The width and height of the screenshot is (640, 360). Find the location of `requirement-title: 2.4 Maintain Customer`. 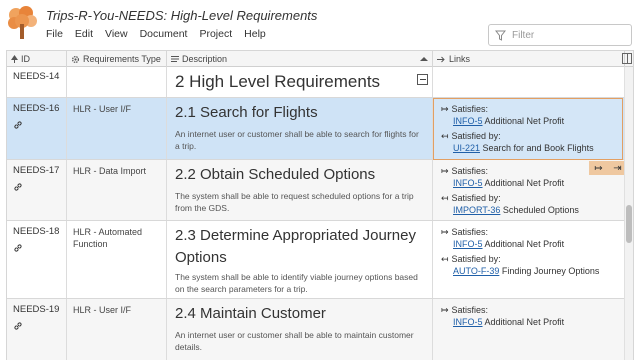

requirement-title: 2.4 Maintain Customer is located at coordinates (250, 313).